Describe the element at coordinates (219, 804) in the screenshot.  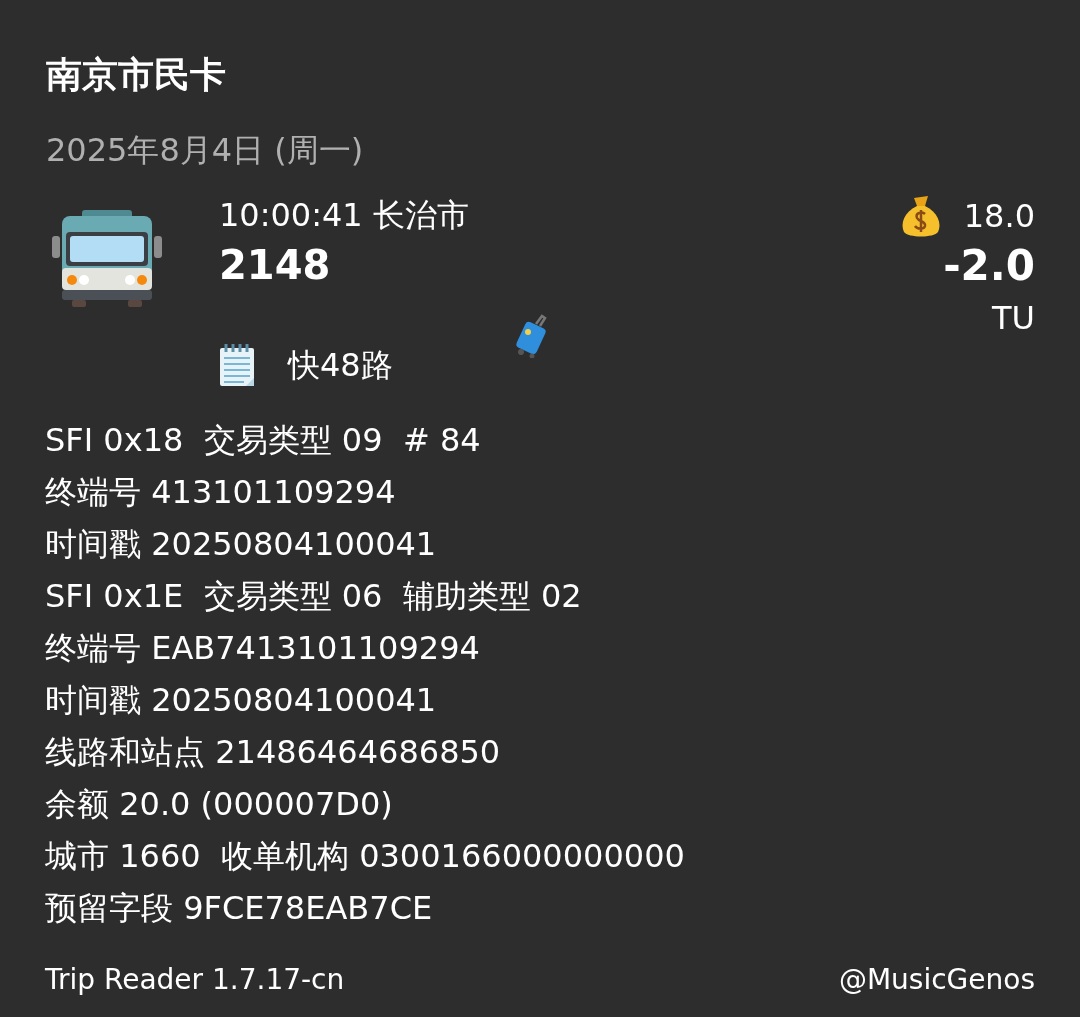
I see `detail-line: 余额 20.0 (000007D0)` at that location.